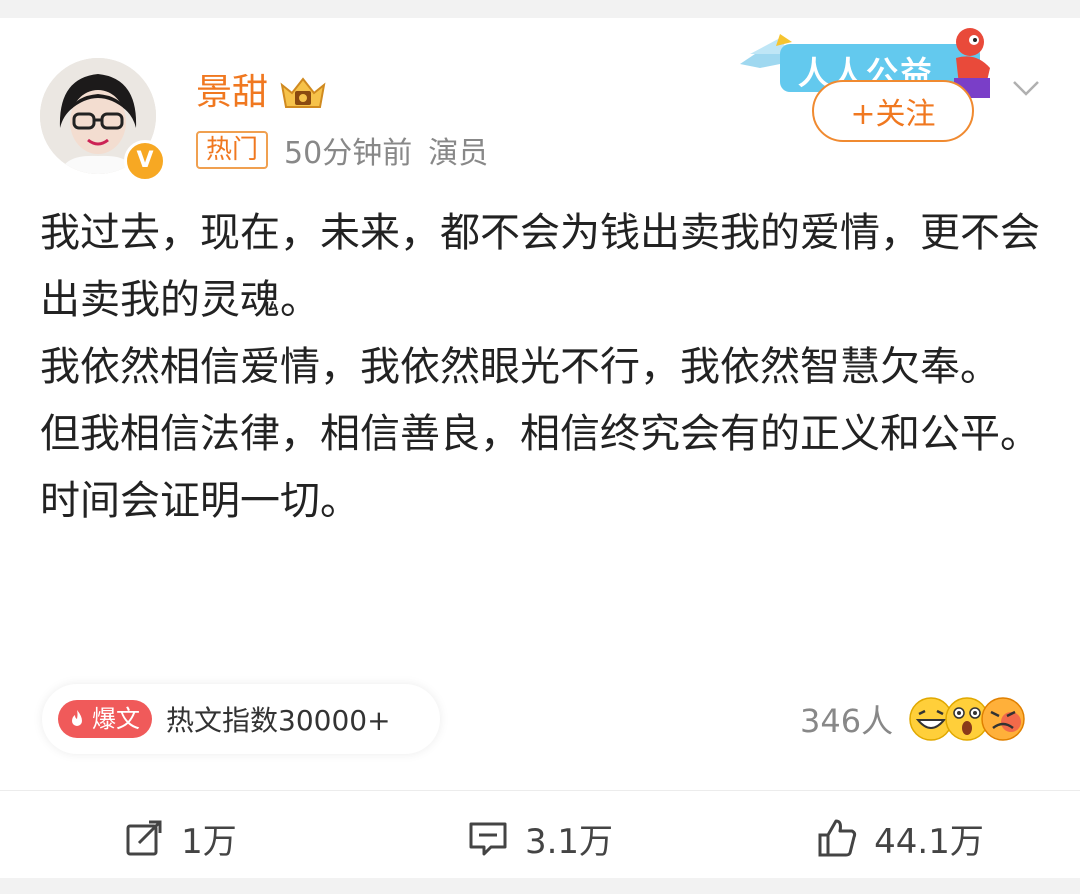 This screenshot has width=1080, height=894. What do you see at coordinates (488, 839) in the screenshot?
I see `comment-icon` at bounding box center [488, 839].